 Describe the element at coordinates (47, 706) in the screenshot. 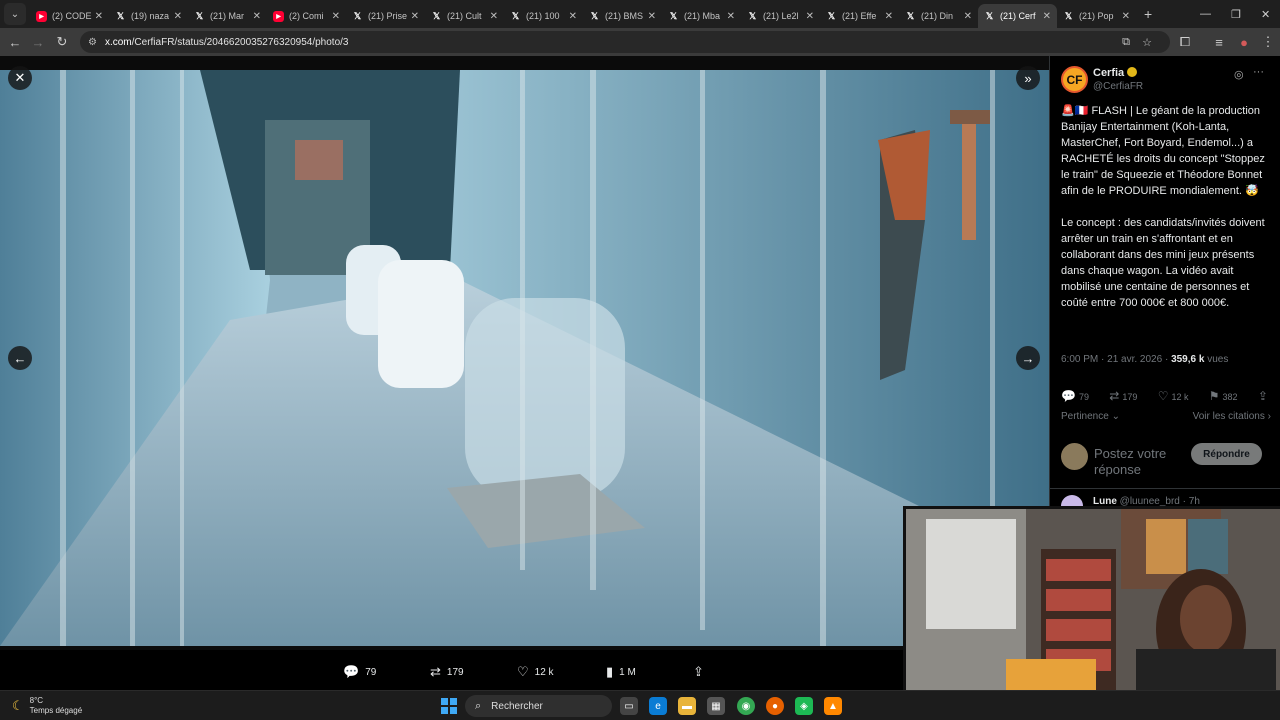

I see `weather-widget: ☾ 8°C Temps dégagé` at that location.